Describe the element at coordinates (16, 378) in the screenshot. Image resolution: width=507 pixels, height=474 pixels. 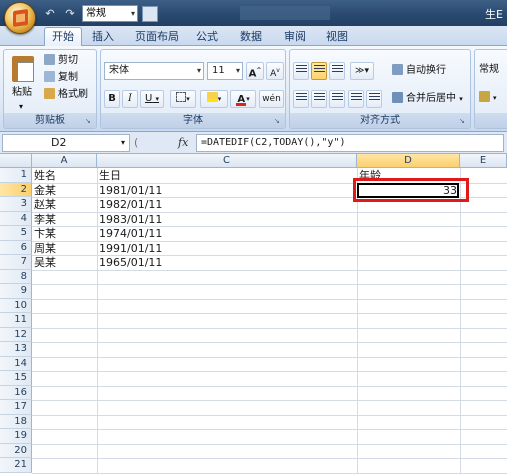
I see `row-header: 15` at that location.